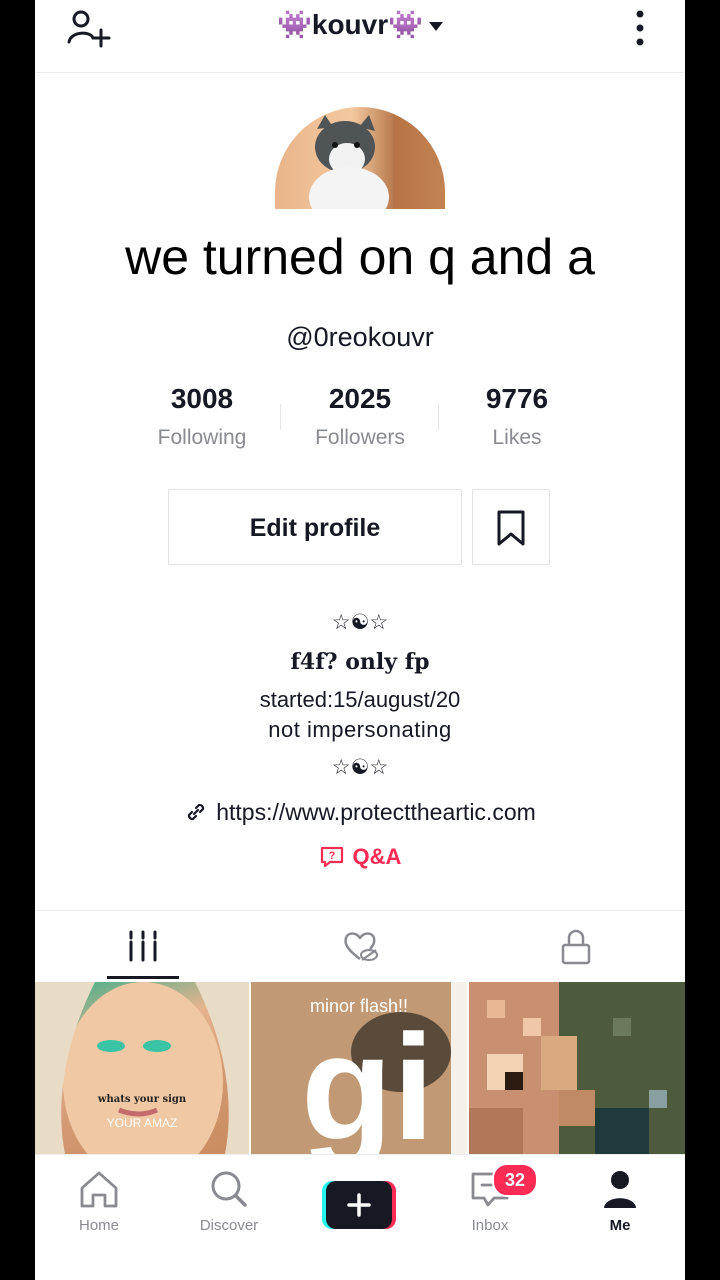 The width and height of the screenshot is (720, 1280). Describe the element at coordinates (405, 24) in the screenshot. I see `alien-emoji-right: 👾` at that location.